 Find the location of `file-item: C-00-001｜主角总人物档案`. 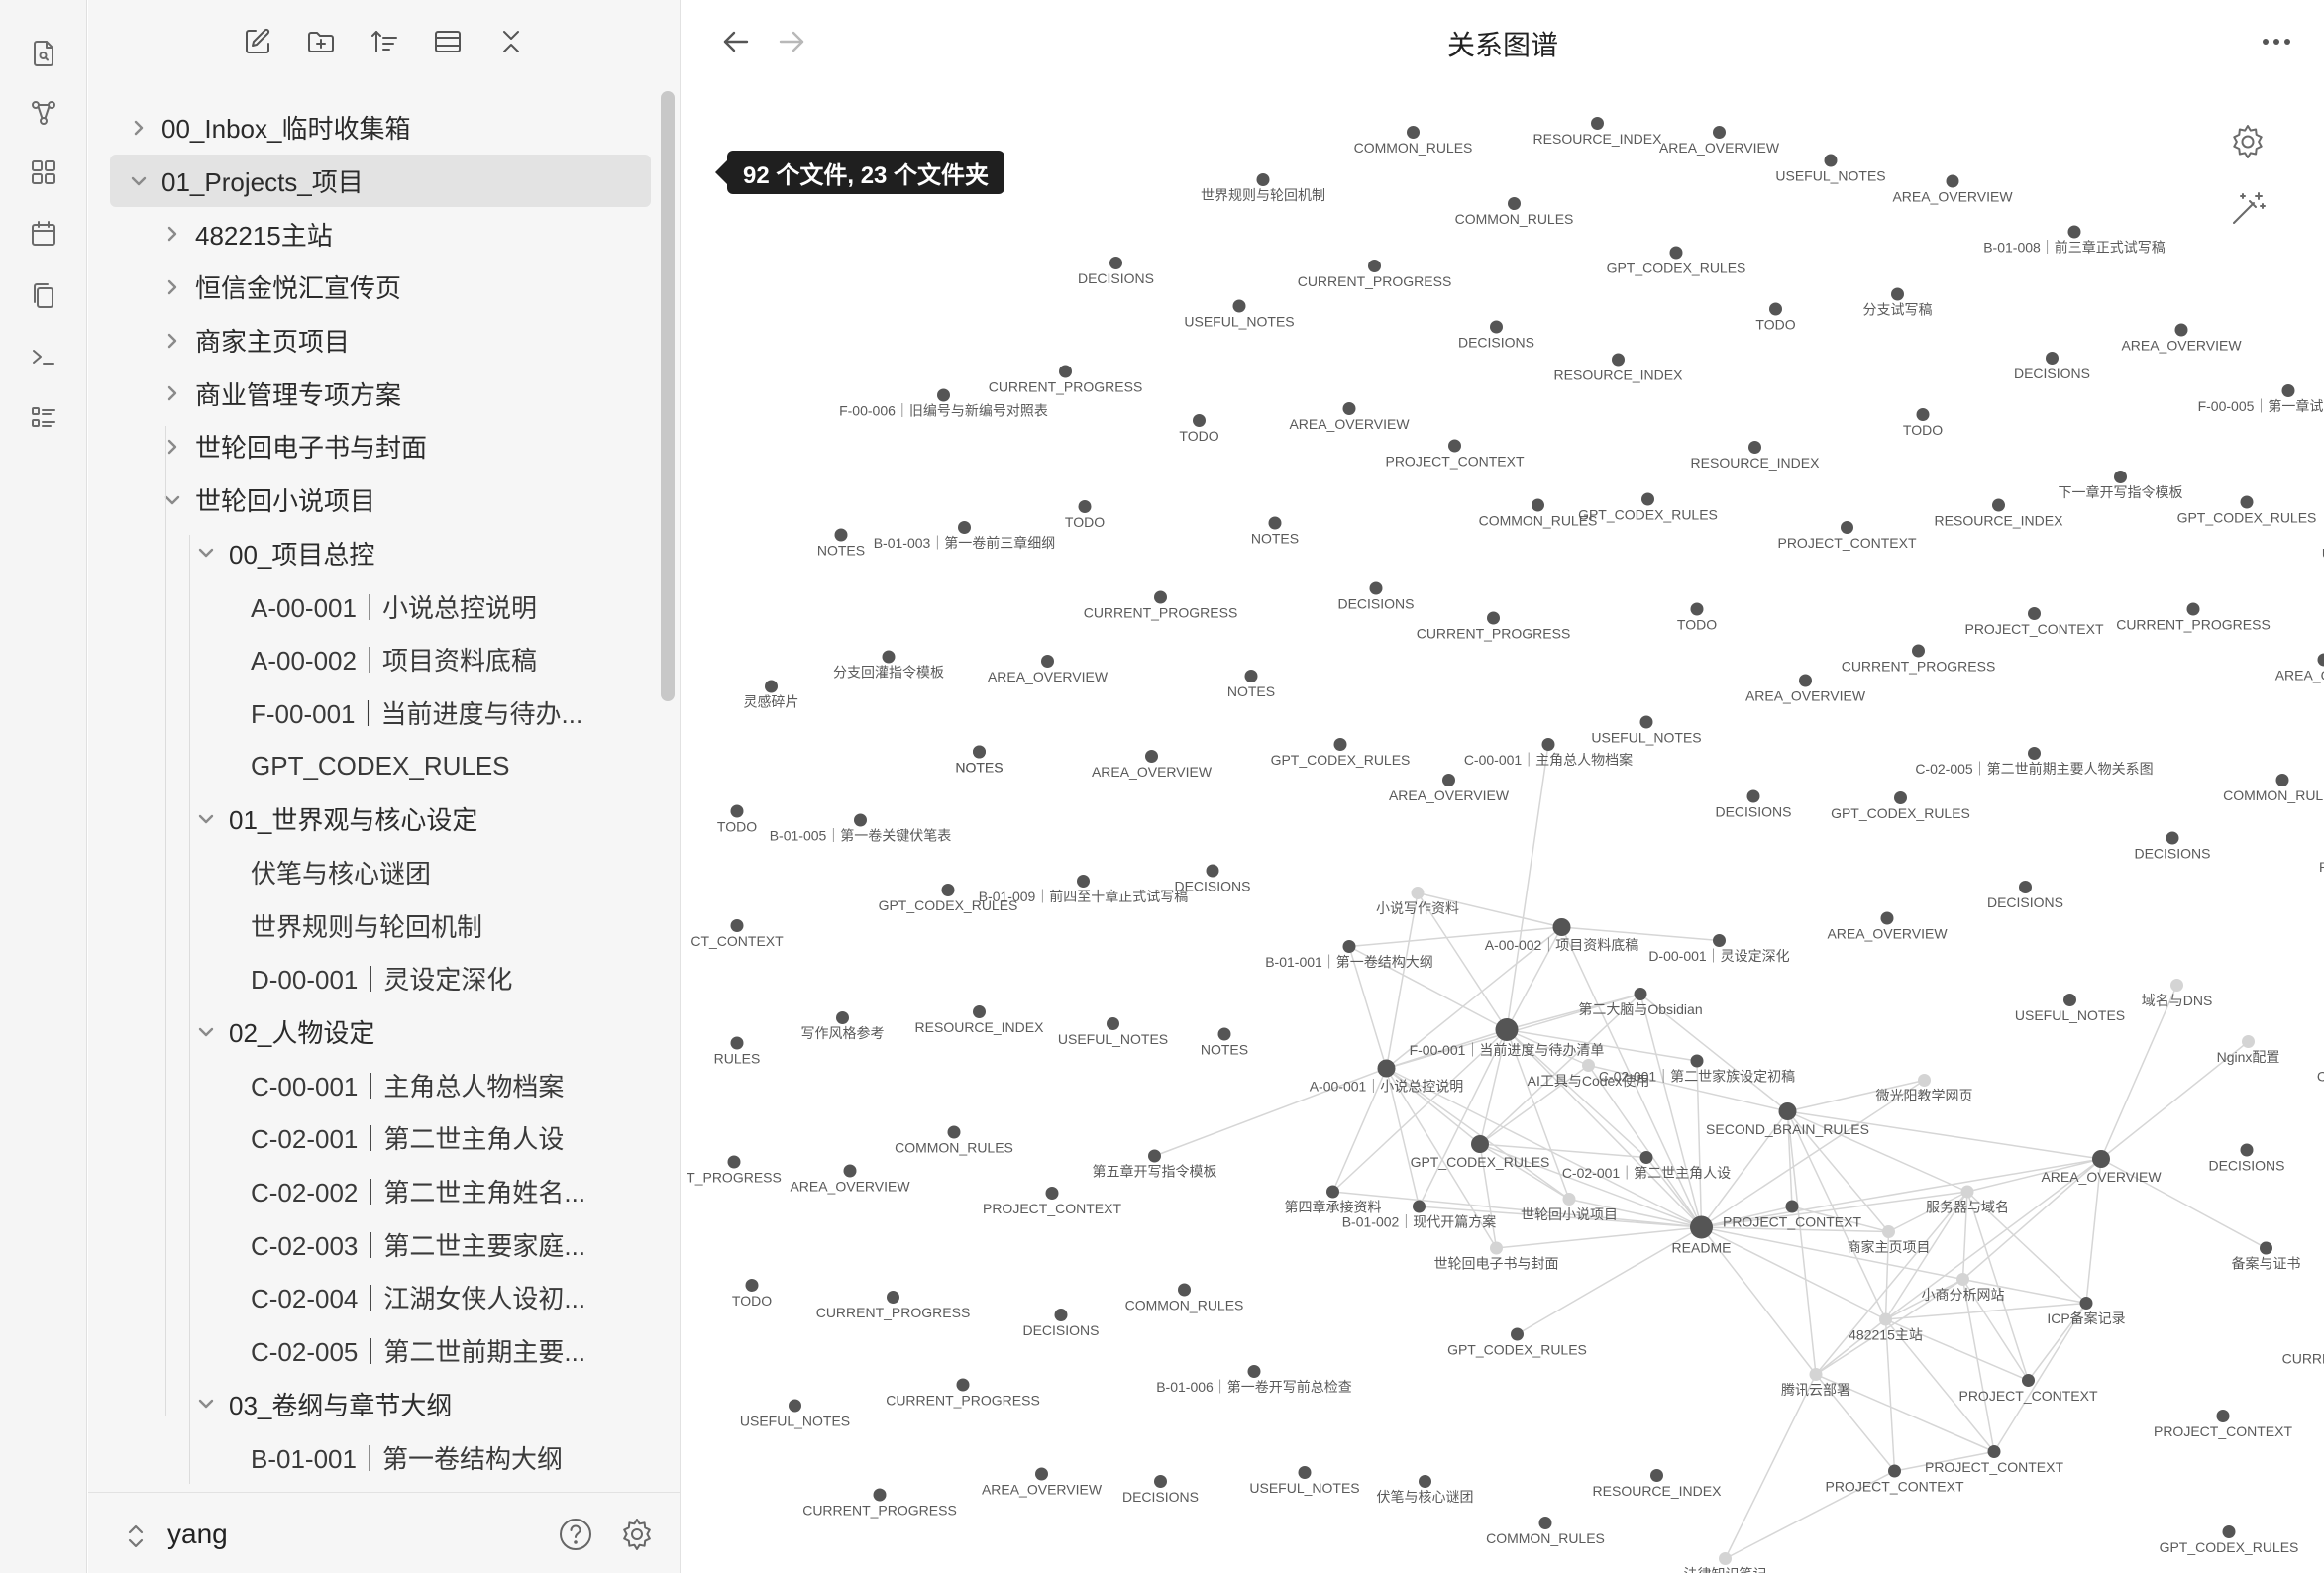

file-item: C-00-001｜主角总人物档案 is located at coordinates (381, 1084).